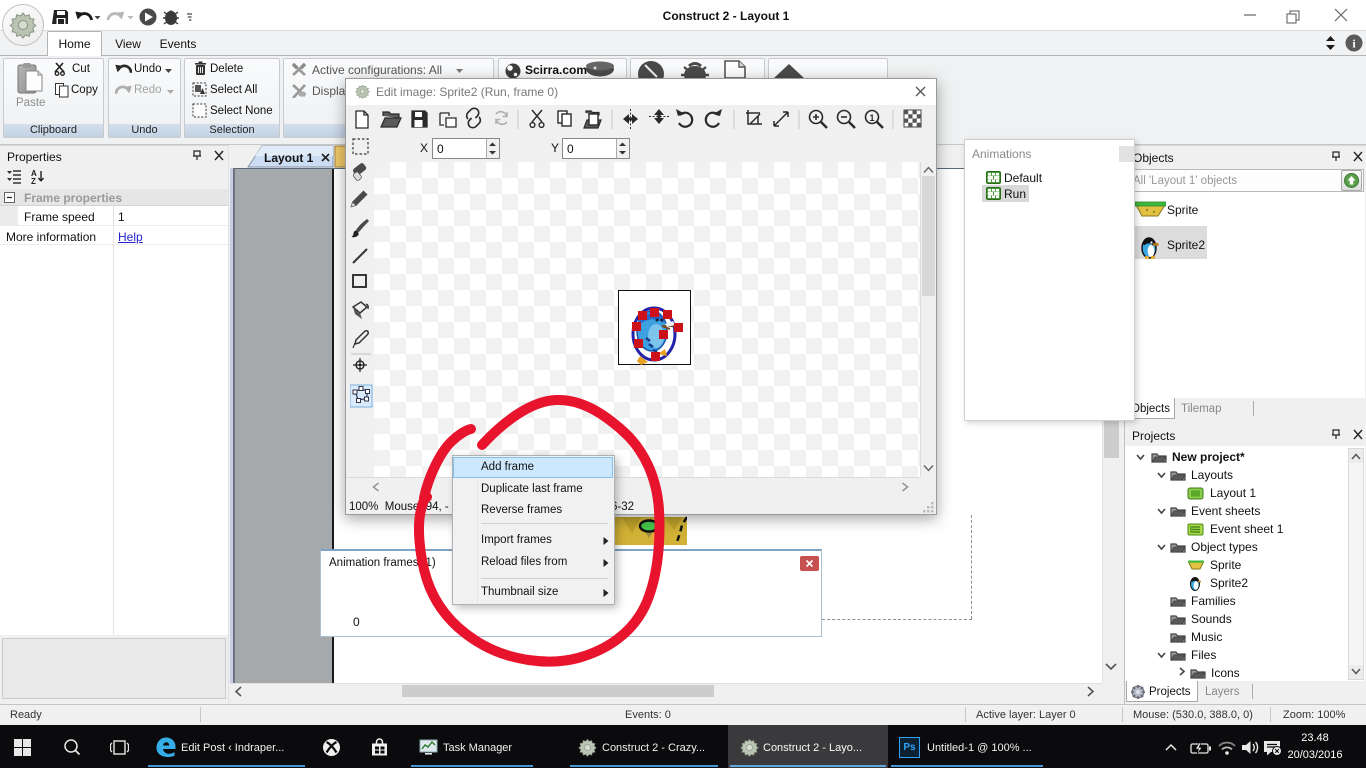 This screenshot has height=768, width=1366. What do you see at coordinates (33, 181) in the screenshot?
I see `svg-text: Z` at bounding box center [33, 181].